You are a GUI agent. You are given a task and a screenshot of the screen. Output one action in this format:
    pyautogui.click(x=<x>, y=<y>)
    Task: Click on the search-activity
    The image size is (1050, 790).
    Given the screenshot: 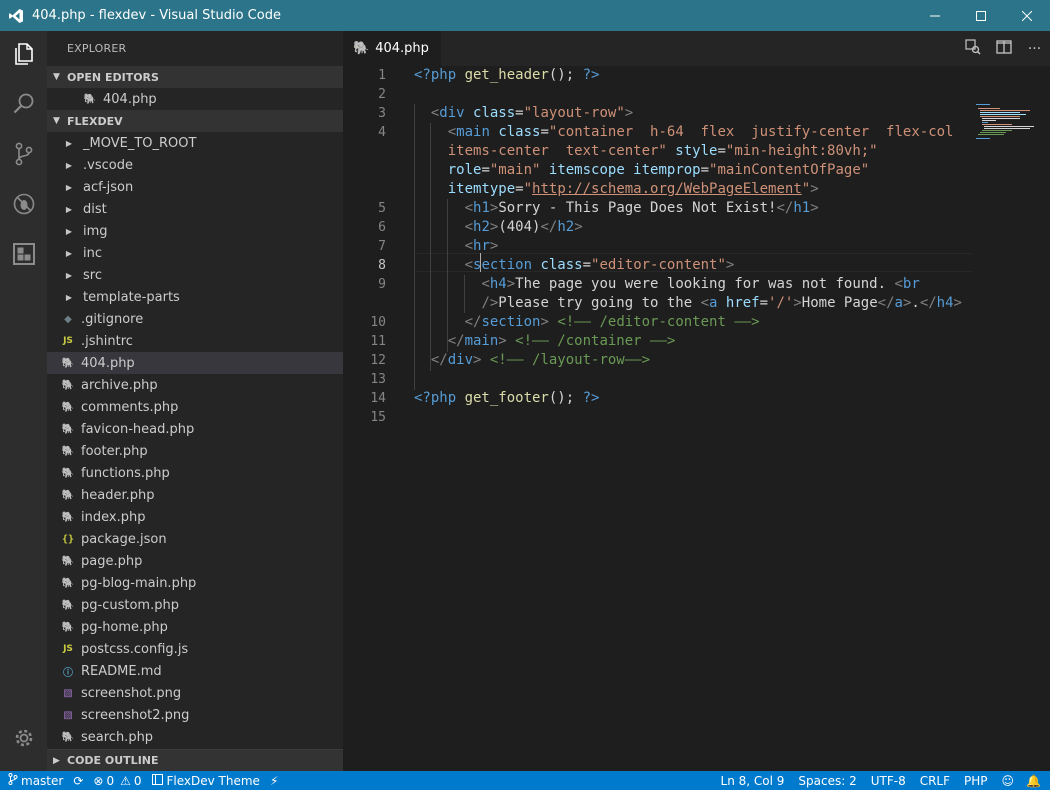 What is the action you would take?
    pyautogui.click(x=23, y=106)
    